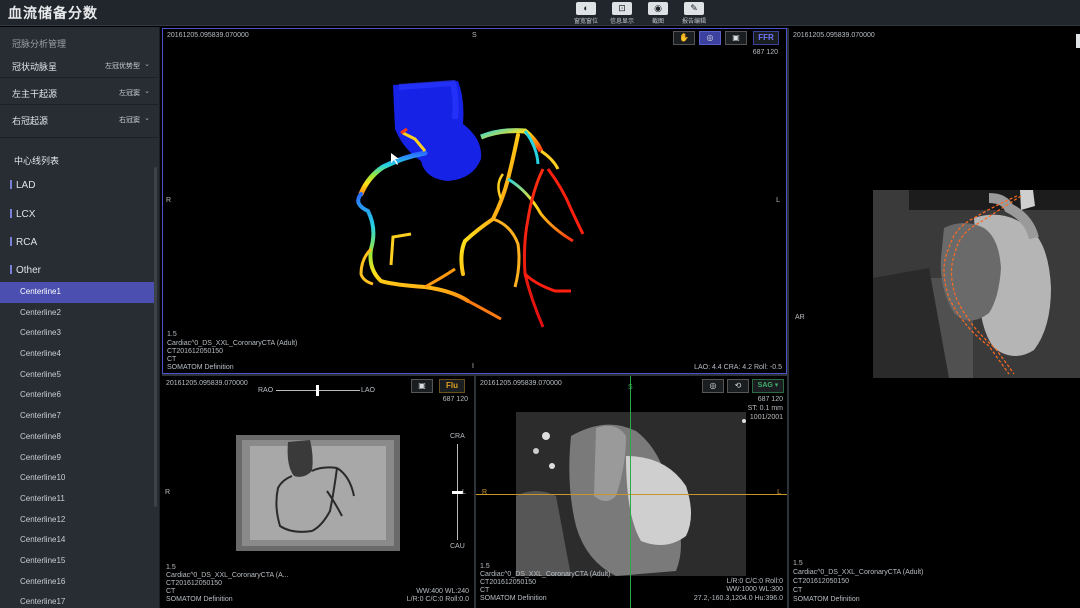 The width and height of the screenshot is (1080, 608). Describe the element at coordinates (129, 120) in the screenshot. I see `setting-value: 右冠窦` at that location.